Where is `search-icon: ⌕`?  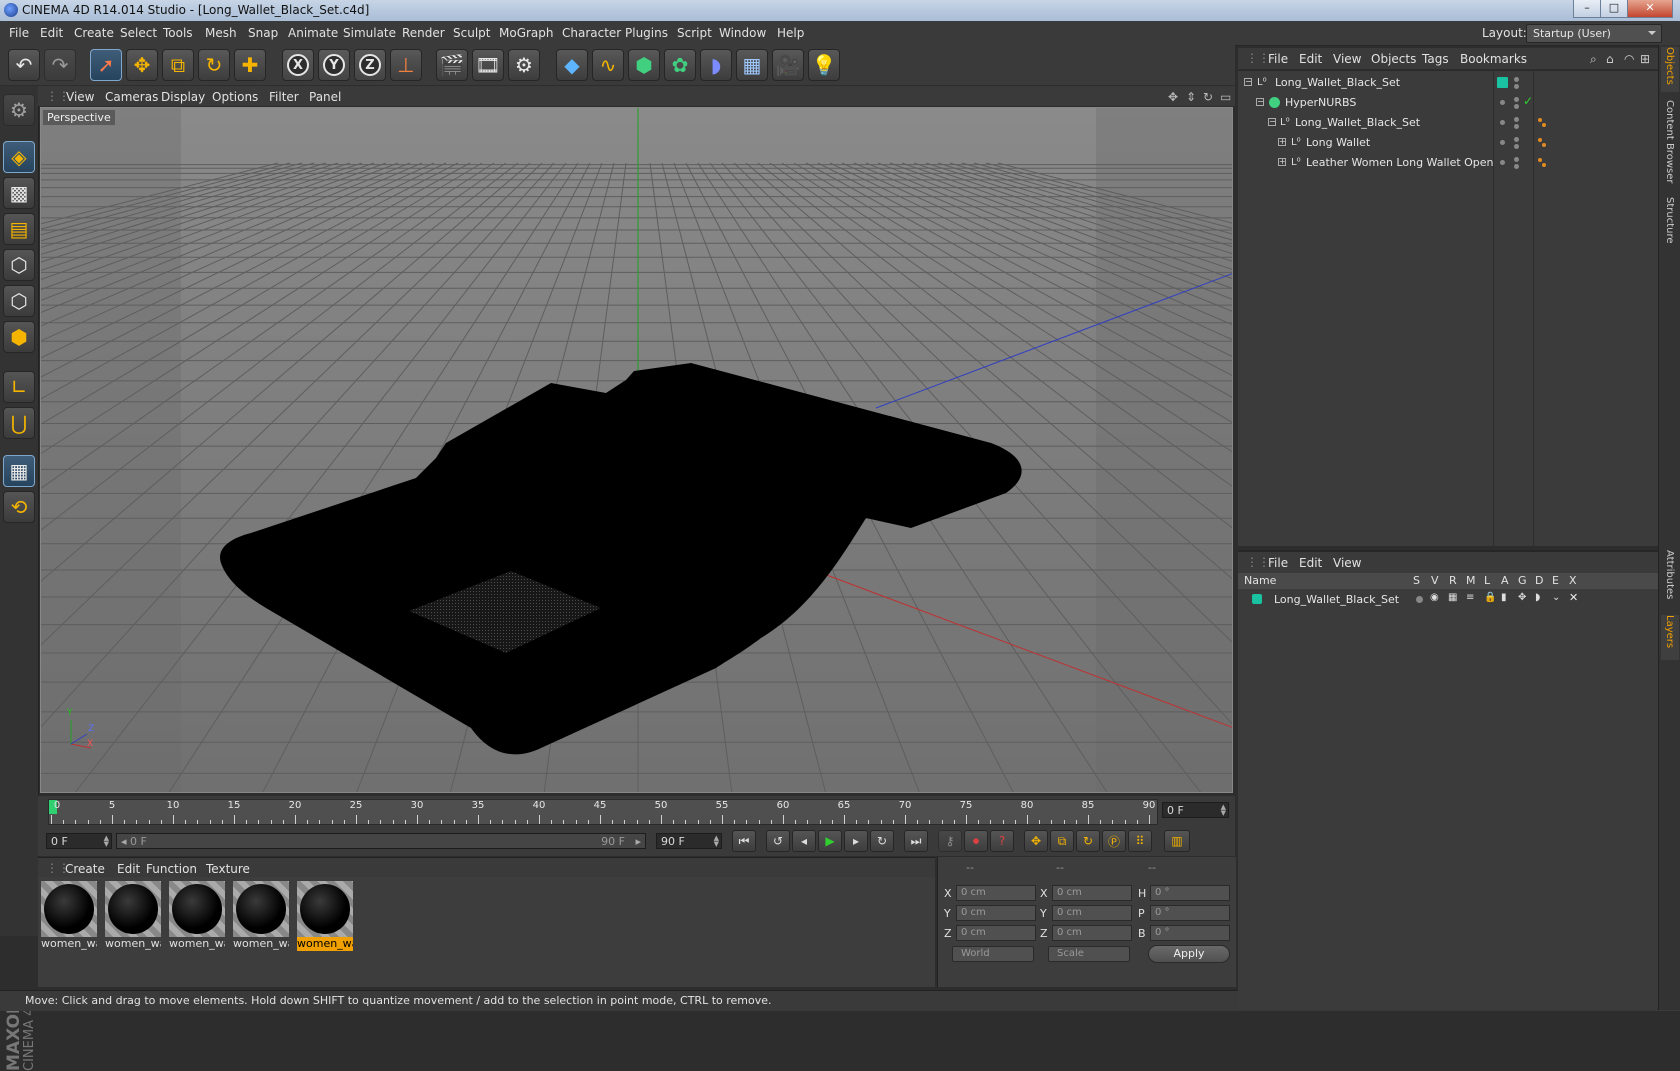
search-icon: ⌕ is located at coordinates (1593, 59).